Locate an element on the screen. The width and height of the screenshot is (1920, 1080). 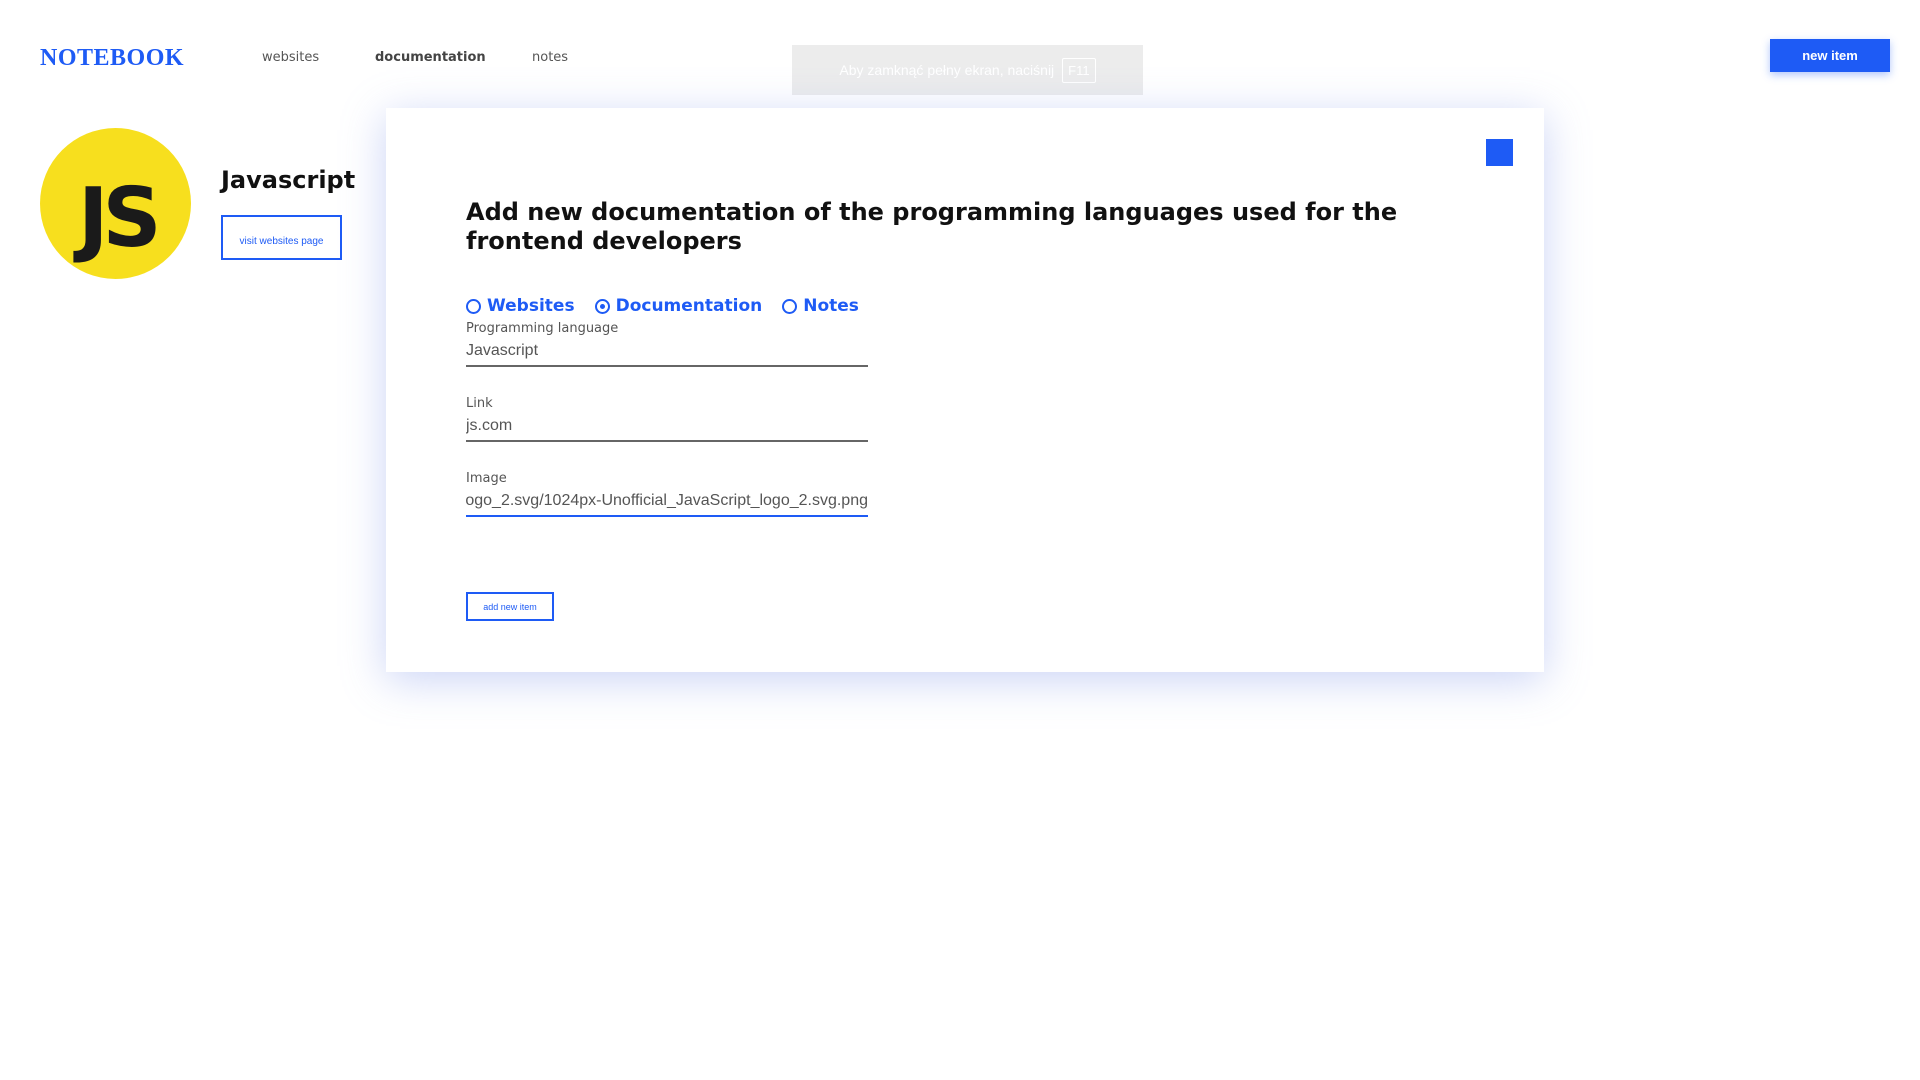
radio-websites: Websites is located at coordinates (520, 306).